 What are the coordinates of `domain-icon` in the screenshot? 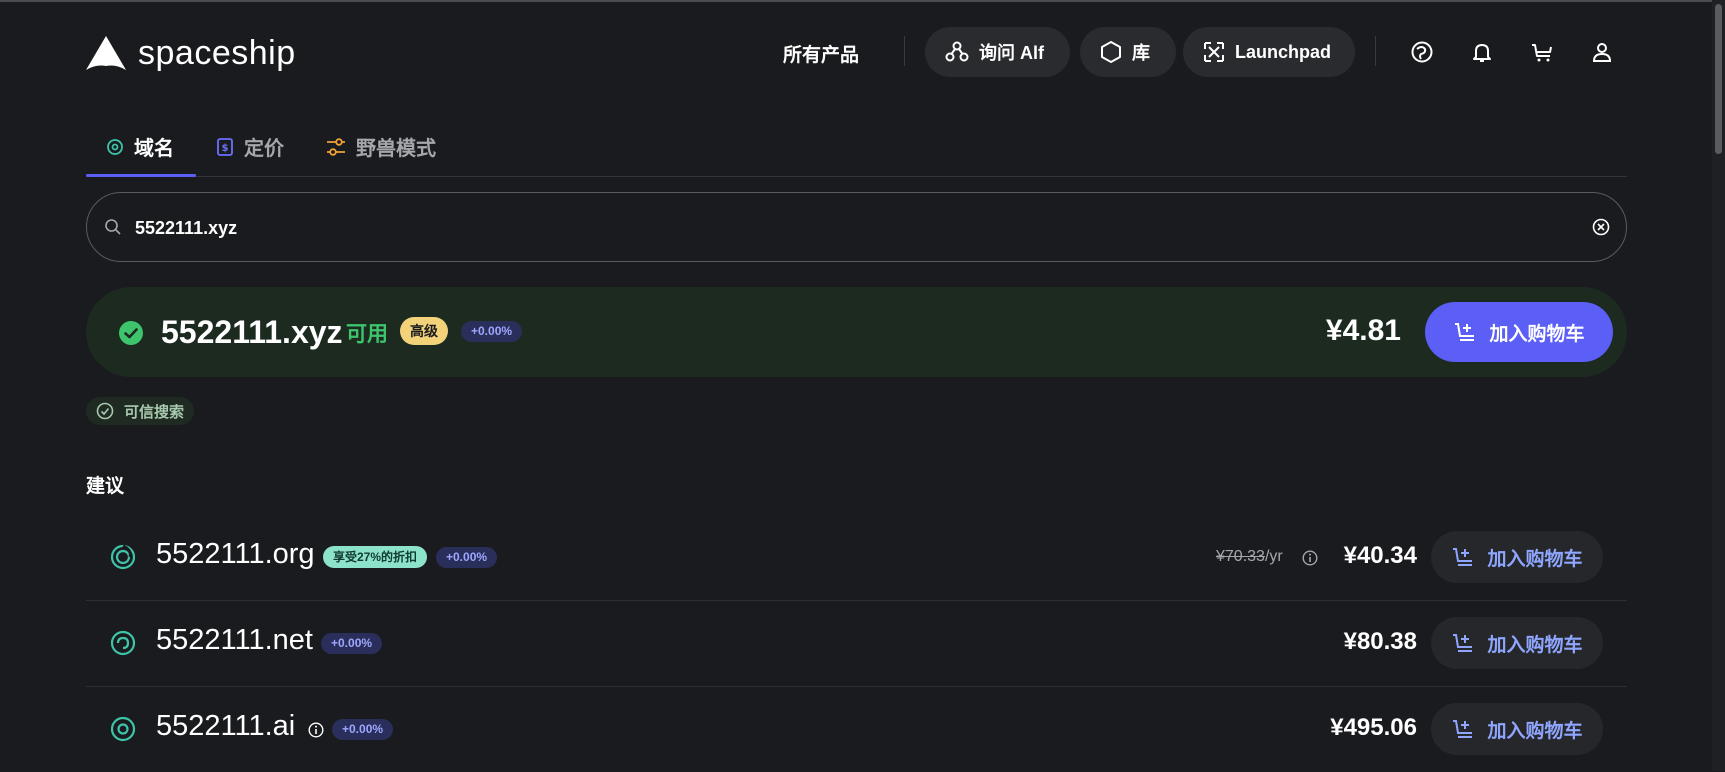 It's located at (115, 146).